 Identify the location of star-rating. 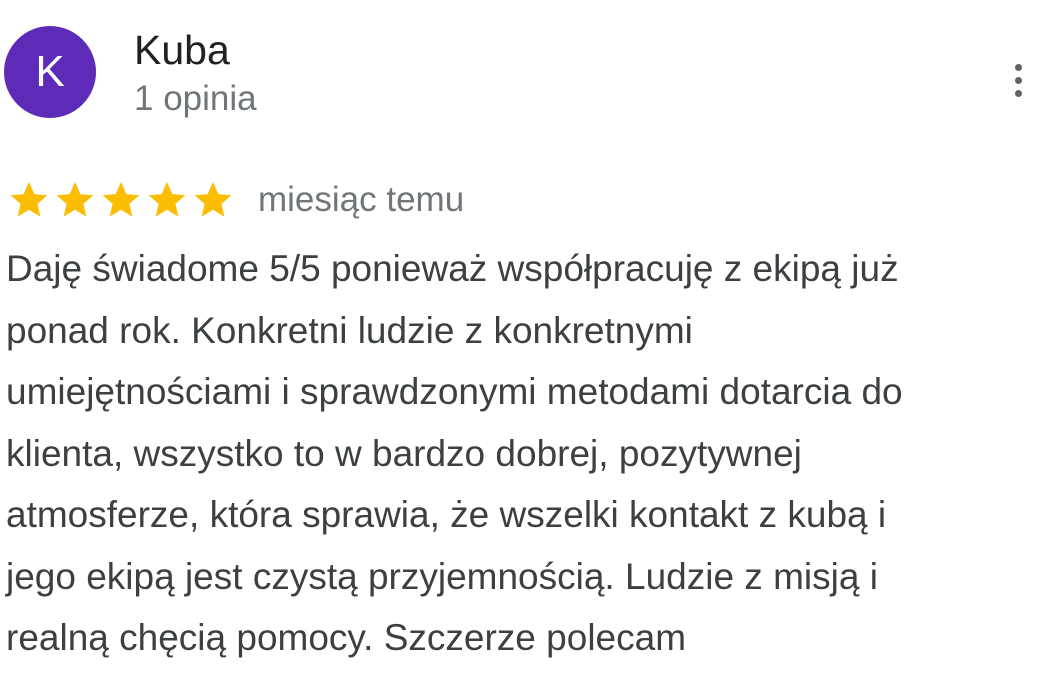
(121, 200).